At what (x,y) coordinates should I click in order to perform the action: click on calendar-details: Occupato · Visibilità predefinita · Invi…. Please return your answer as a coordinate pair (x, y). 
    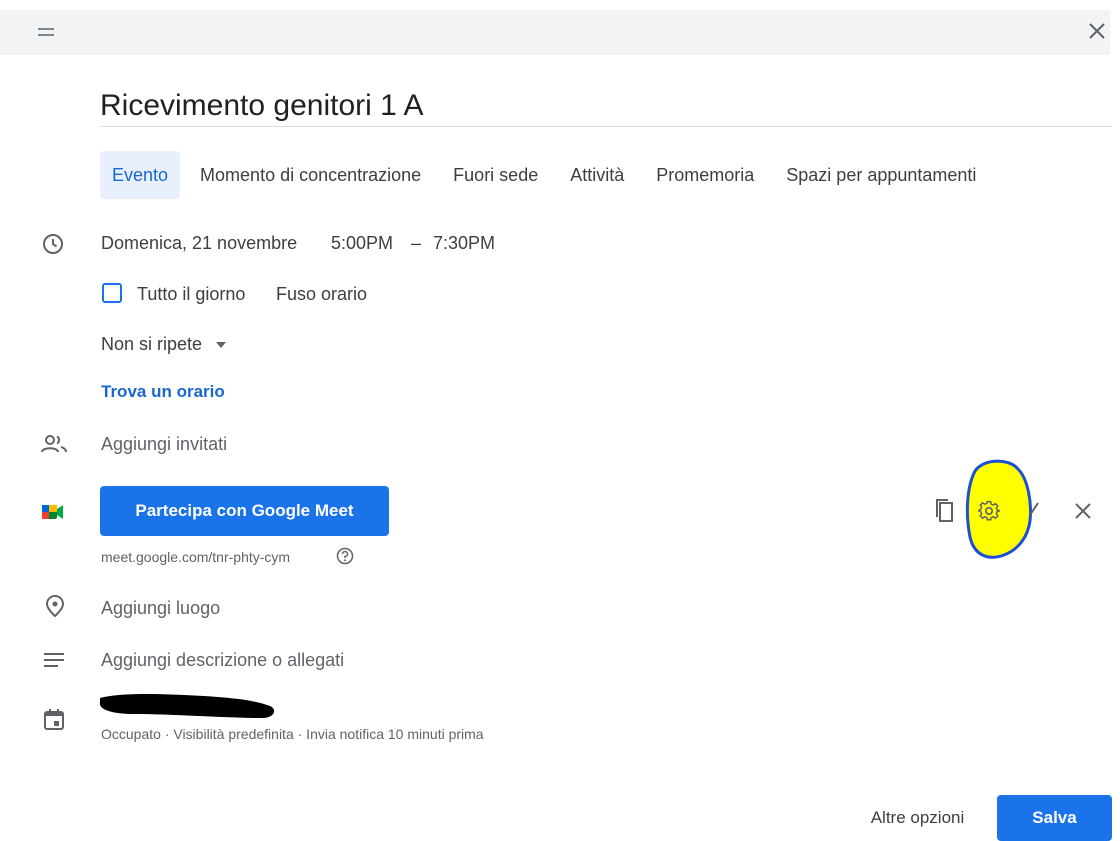
    Looking at the image, I should click on (292, 734).